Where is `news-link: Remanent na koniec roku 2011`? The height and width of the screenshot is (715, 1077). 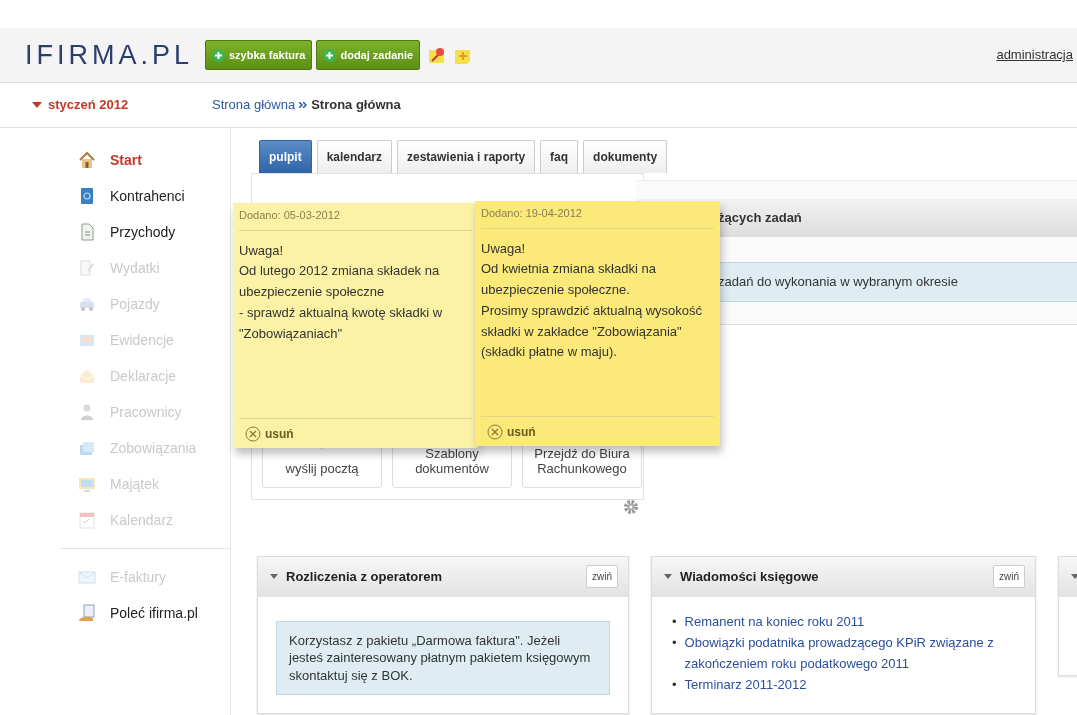
news-link: Remanent na koniec roku 2011 is located at coordinates (774, 621).